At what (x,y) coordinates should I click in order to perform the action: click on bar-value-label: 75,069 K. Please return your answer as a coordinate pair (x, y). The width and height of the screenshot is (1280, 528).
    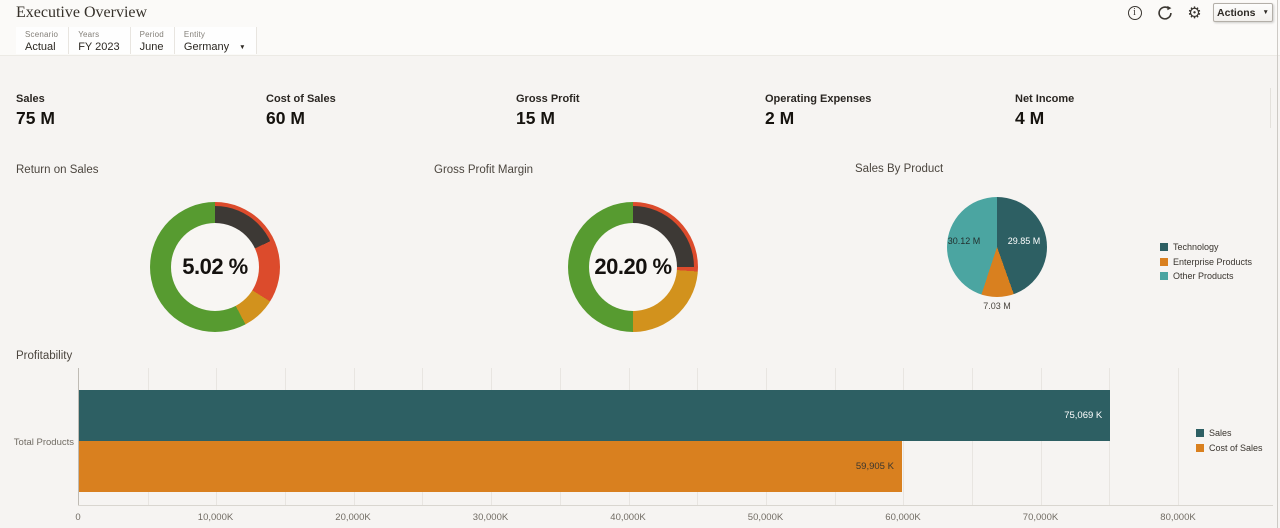
    Looking at the image, I should click on (1083, 415).